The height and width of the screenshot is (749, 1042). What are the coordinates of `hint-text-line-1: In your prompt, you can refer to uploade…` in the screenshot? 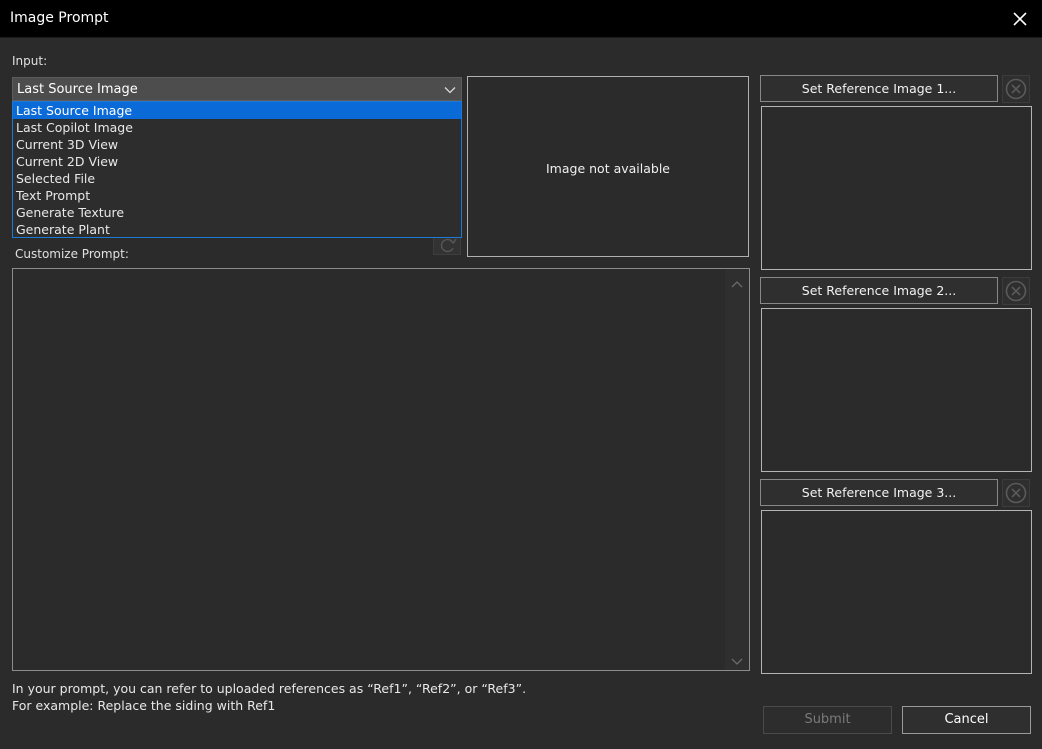 It's located at (269, 688).